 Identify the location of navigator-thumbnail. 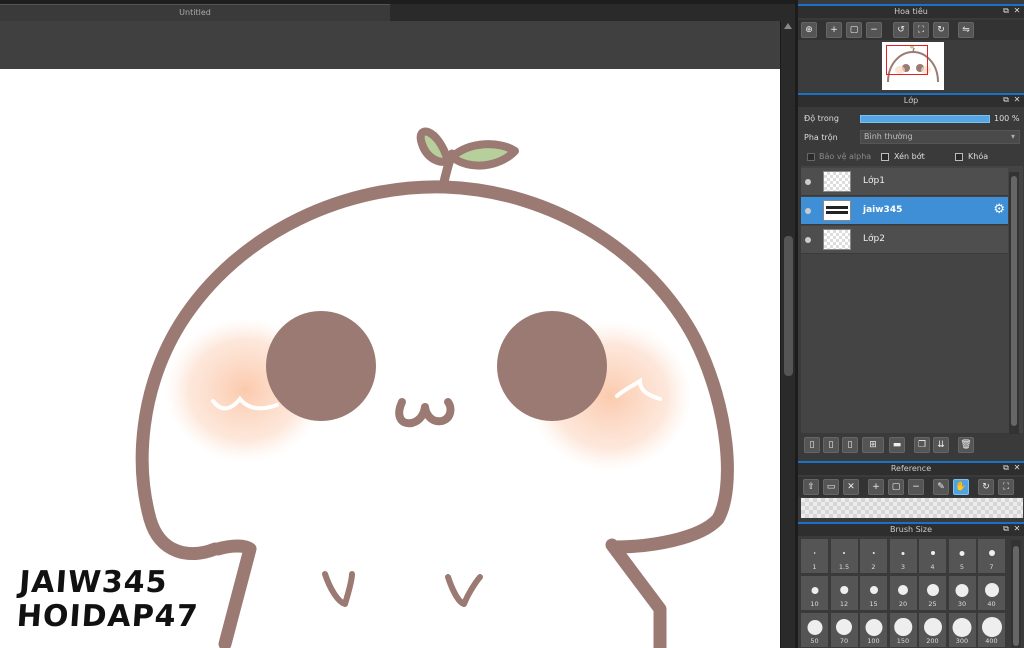
(913, 66).